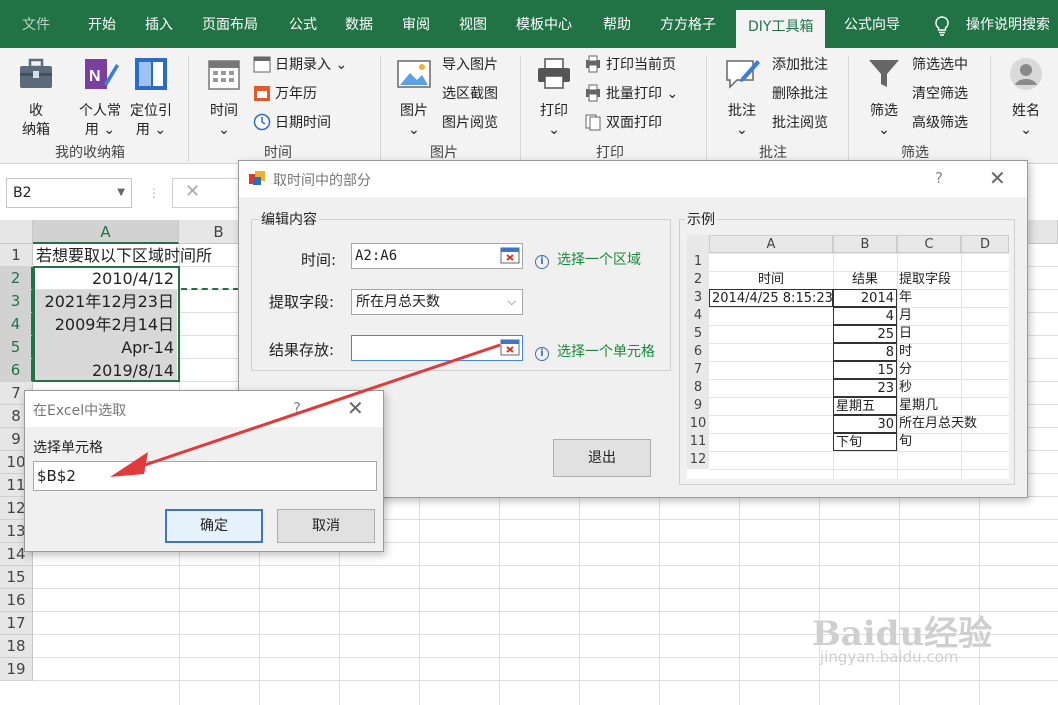 Image resolution: width=1058 pixels, height=705 pixels. Describe the element at coordinates (742, 120) in the screenshot. I see `comment-button-label: 批注 ⌄` at that location.